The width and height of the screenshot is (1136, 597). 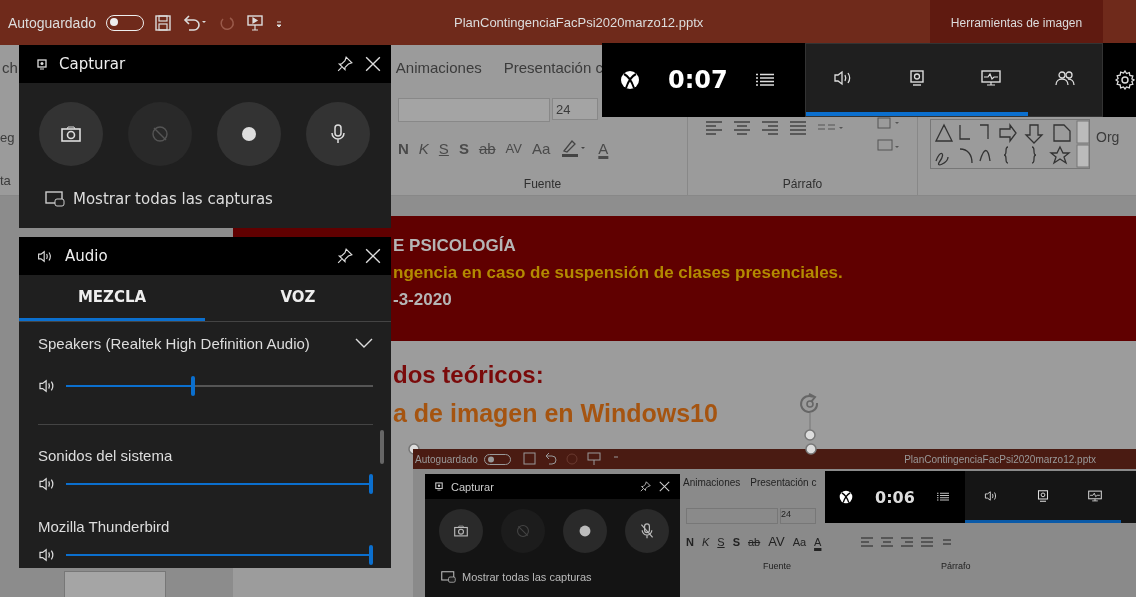 I want to click on audio-tab: MEZCLA, so click(x=112, y=298).